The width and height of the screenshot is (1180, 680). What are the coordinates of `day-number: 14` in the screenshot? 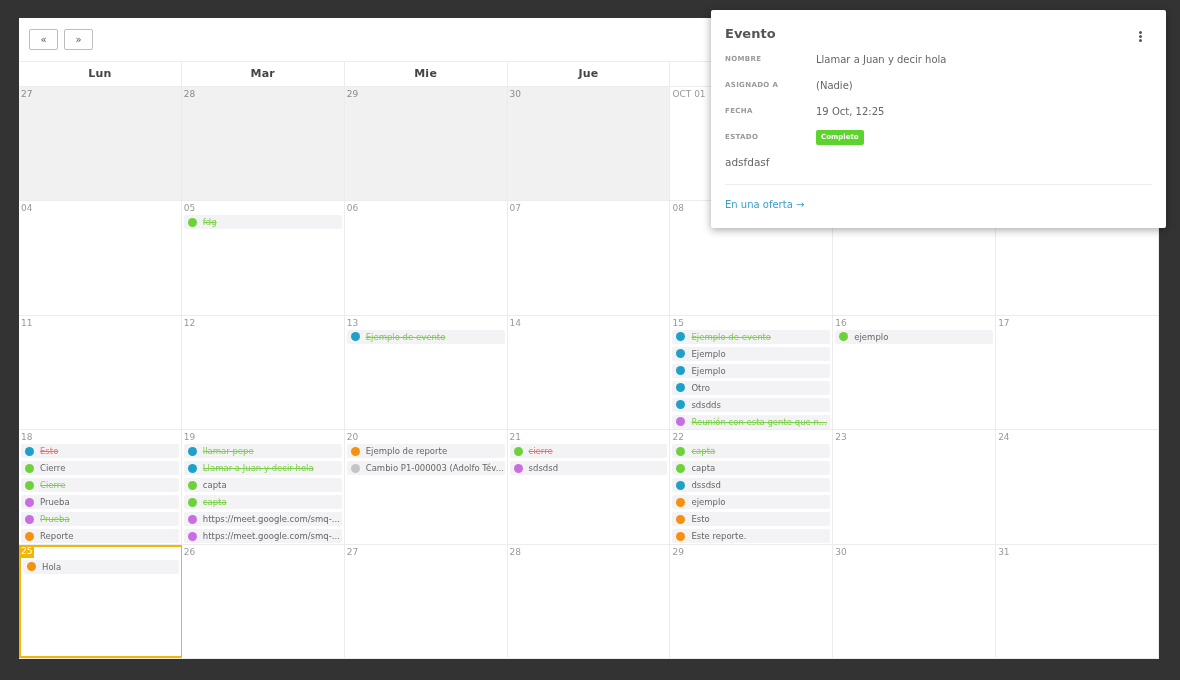 It's located at (515, 322).